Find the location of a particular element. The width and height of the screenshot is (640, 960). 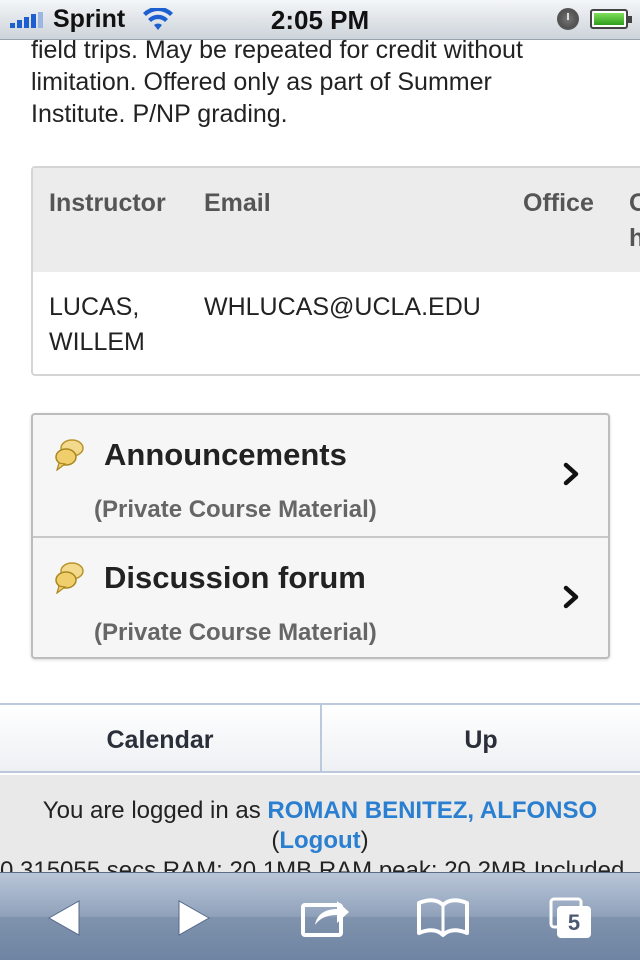

header-office: Office is located at coordinates (558, 203).